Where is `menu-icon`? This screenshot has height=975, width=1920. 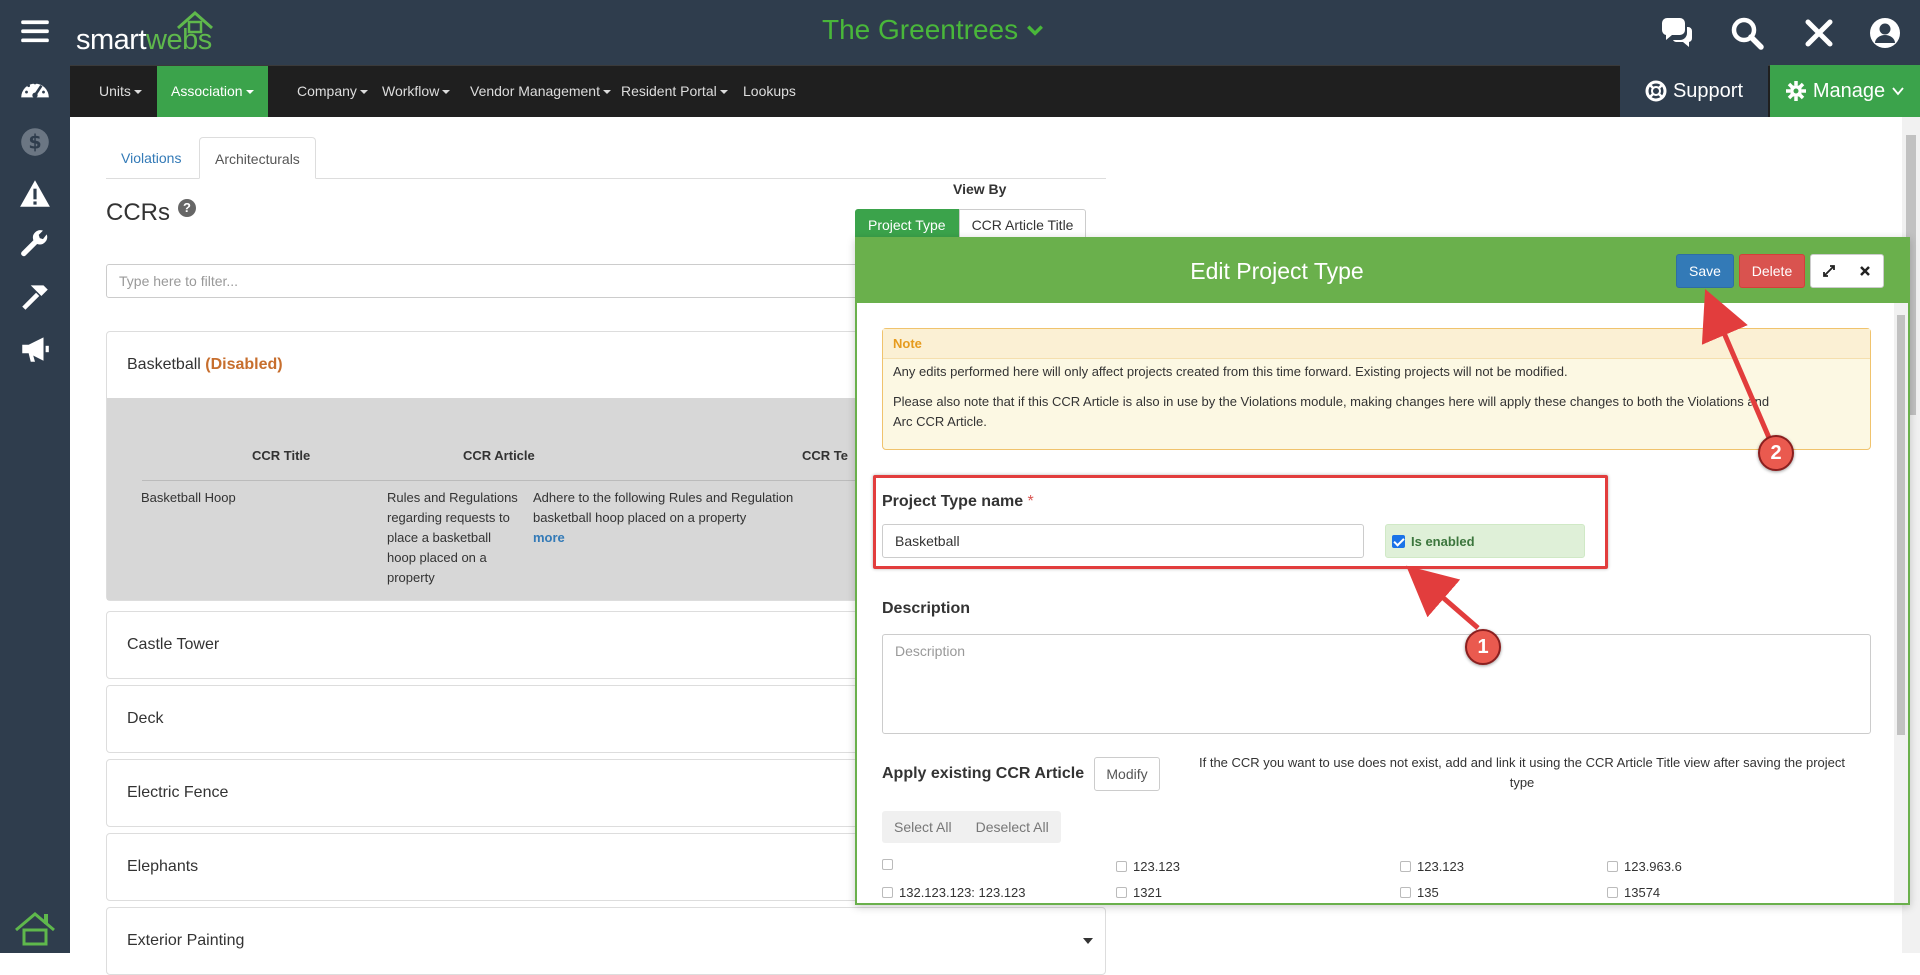 menu-icon is located at coordinates (35, 31).